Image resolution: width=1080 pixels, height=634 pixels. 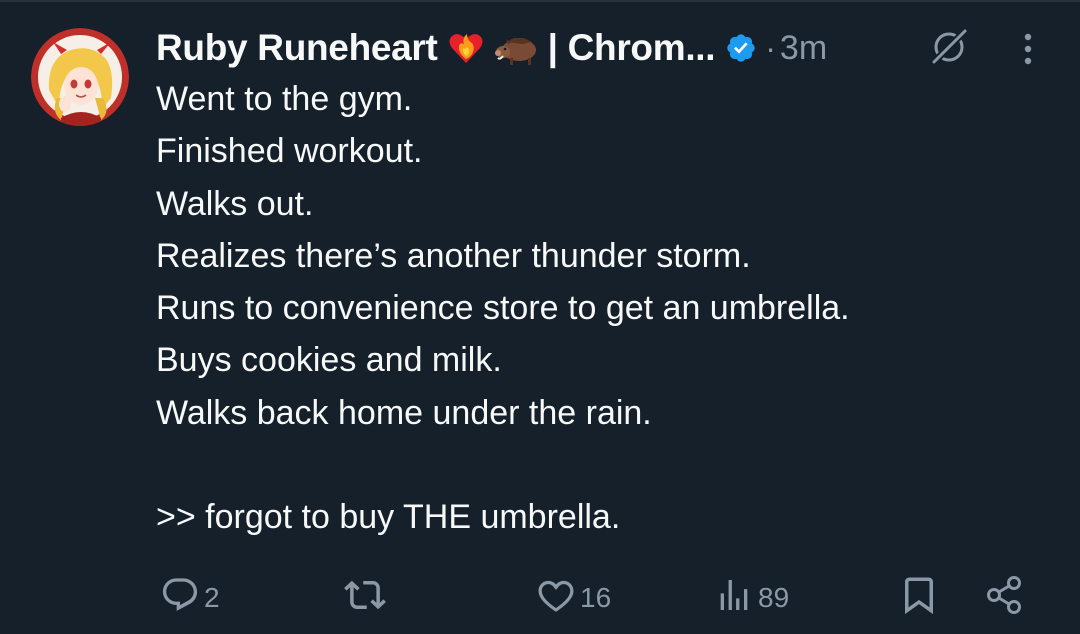 I want to click on tweet-line: Finished workout., so click(x=289, y=151).